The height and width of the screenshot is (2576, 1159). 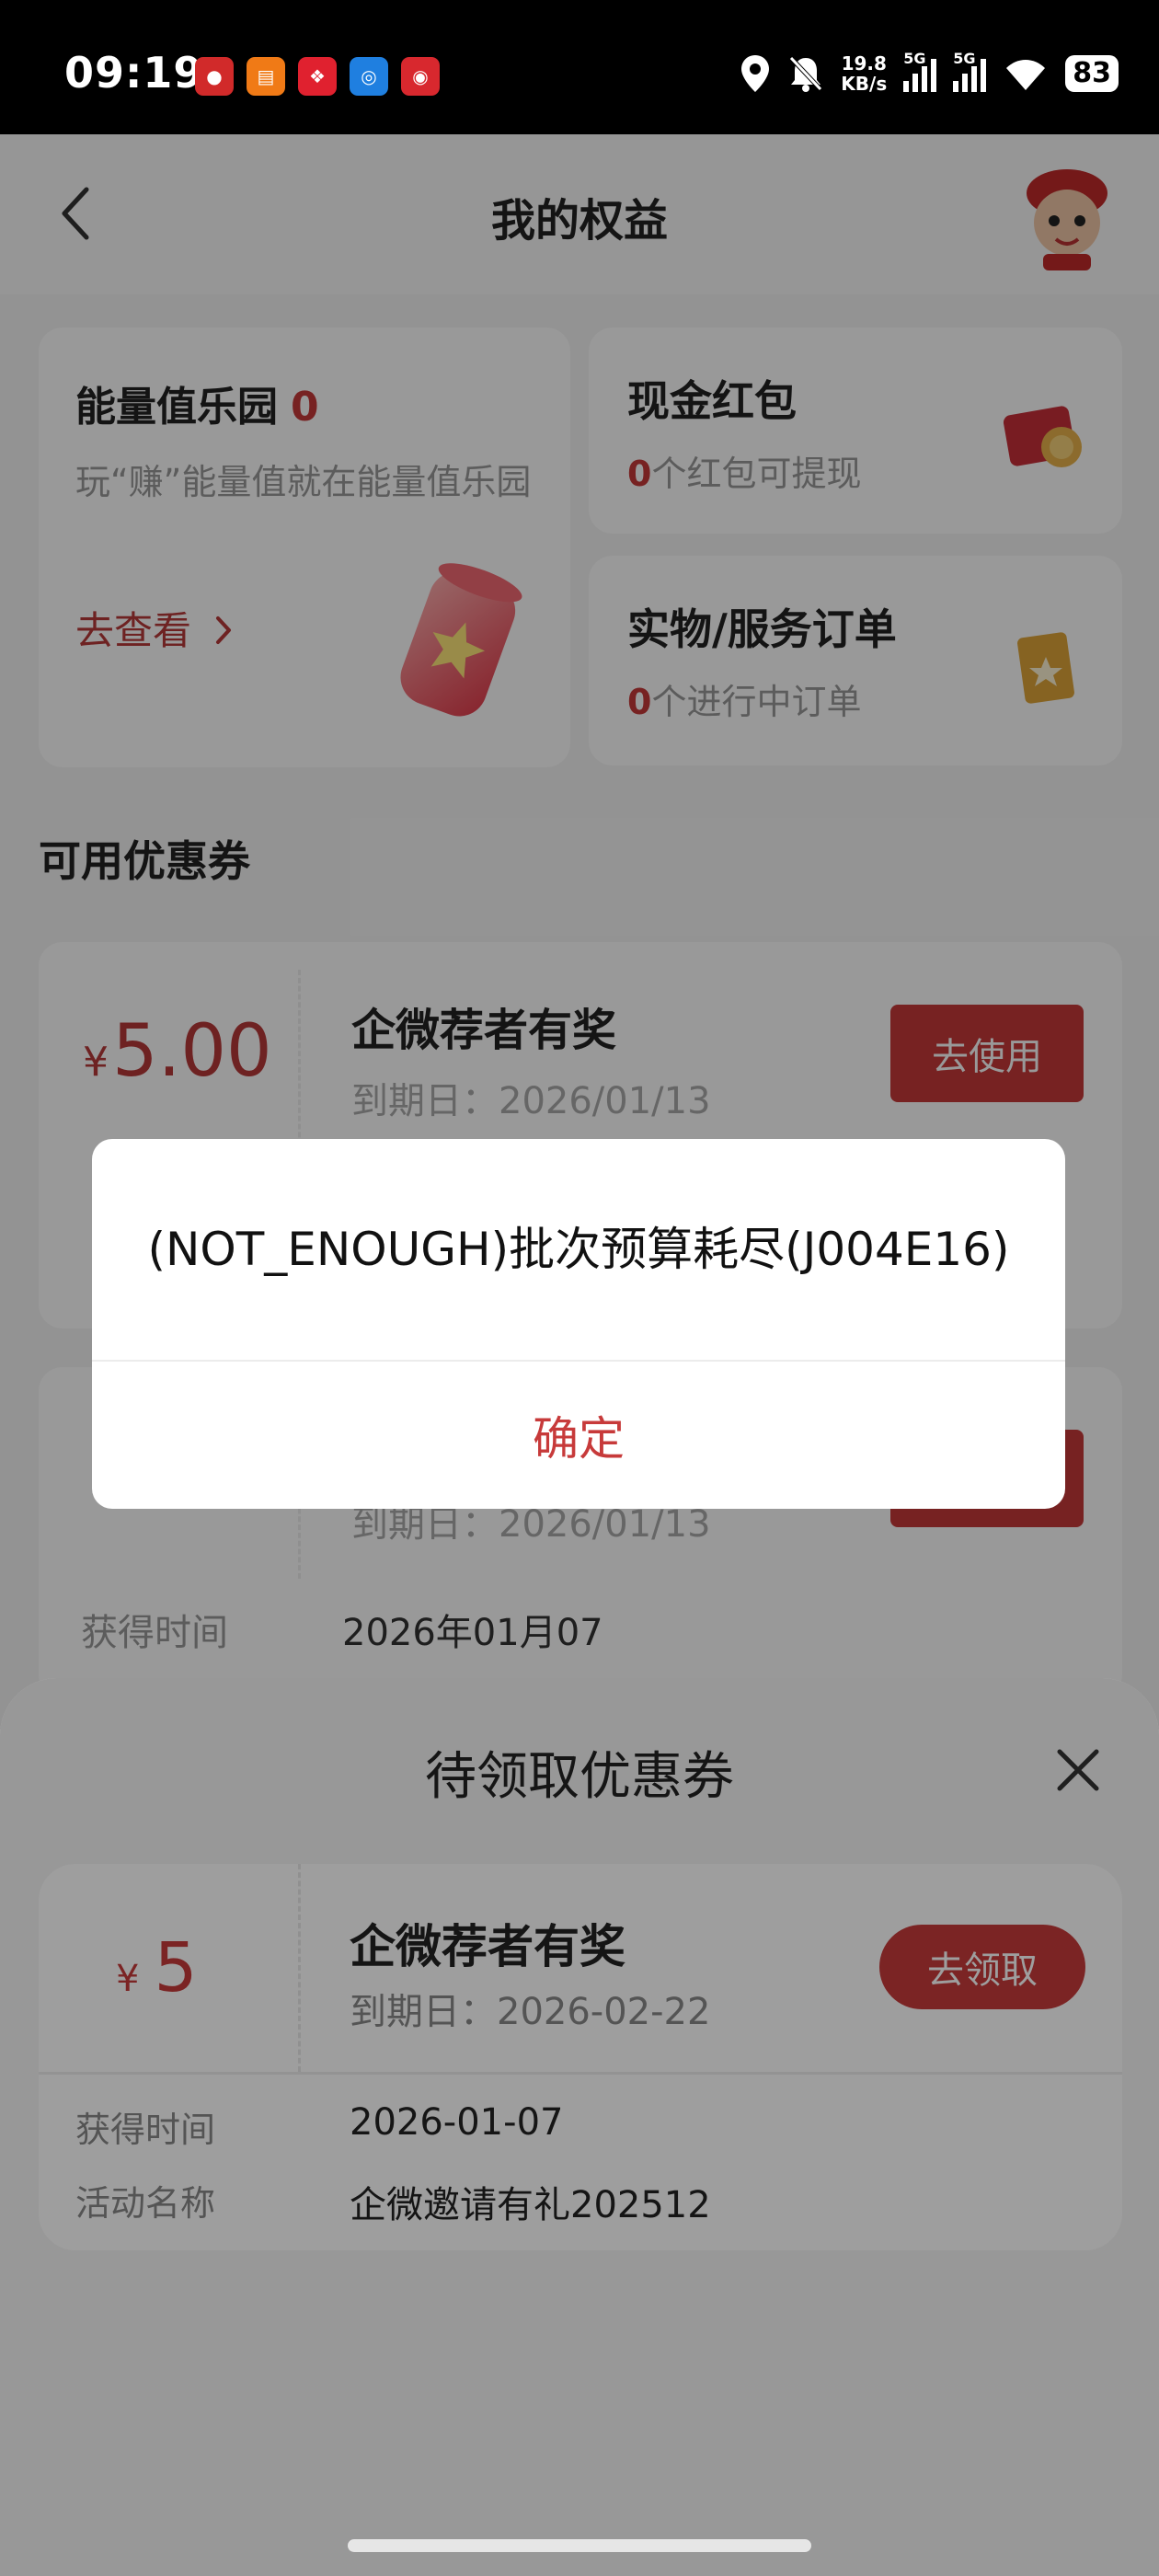 I want to click on mute-bell-icon, so click(x=806, y=74).